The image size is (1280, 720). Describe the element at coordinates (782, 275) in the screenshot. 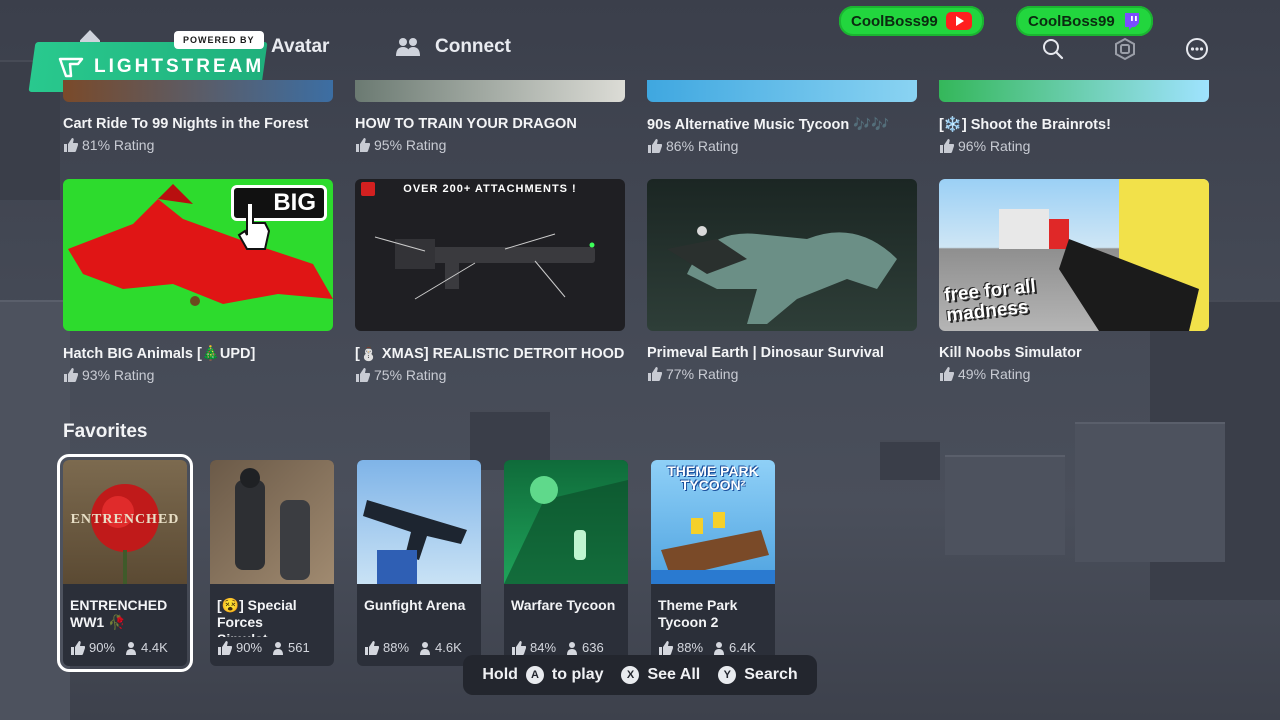

I see `dinosaur-art` at that location.